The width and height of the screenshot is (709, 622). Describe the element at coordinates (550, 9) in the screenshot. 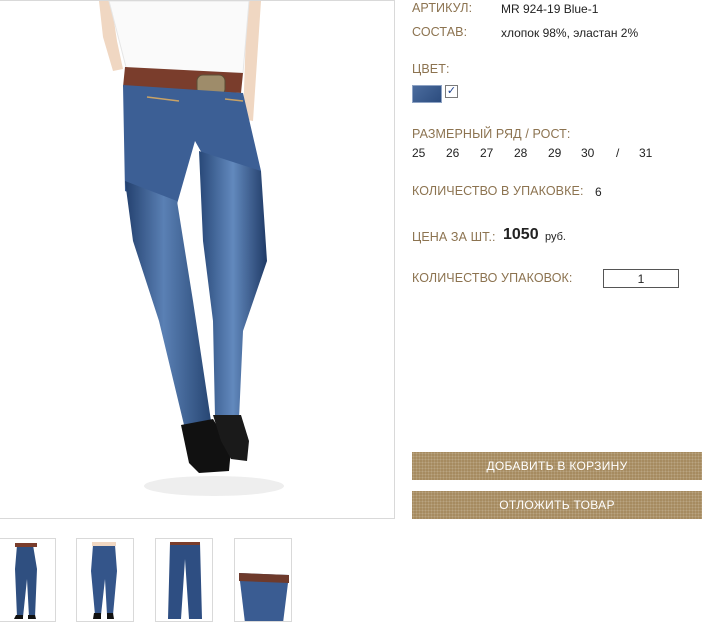

I see `article-value: MR 924-19 Blue-1` at that location.